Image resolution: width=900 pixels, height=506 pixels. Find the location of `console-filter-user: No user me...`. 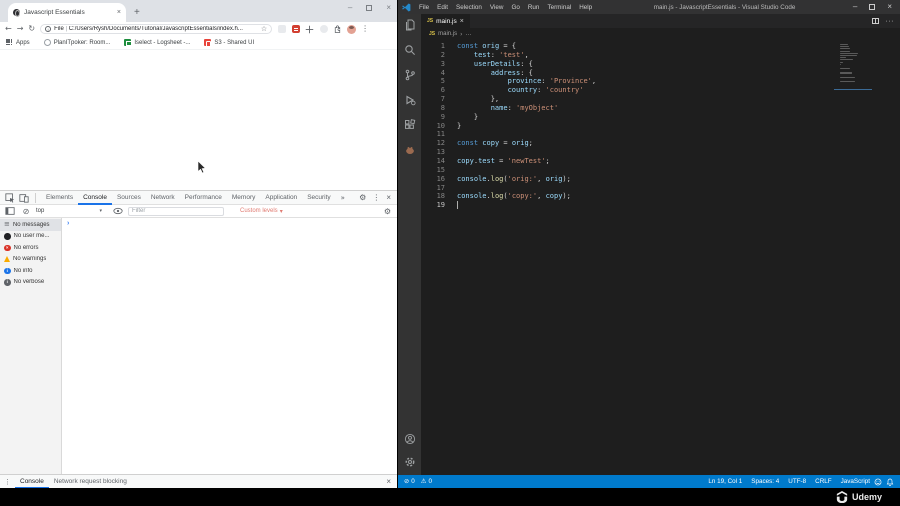

console-filter-user: No user me... is located at coordinates (30, 237).